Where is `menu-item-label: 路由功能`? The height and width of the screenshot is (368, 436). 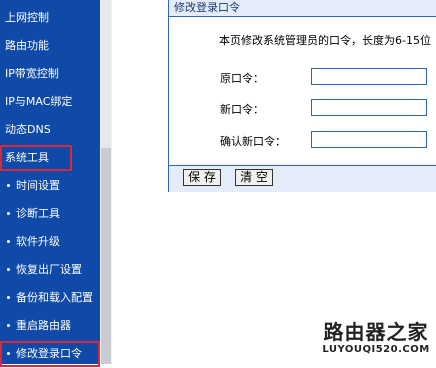
menu-item-label: 路由功能 is located at coordinates (27, 45).